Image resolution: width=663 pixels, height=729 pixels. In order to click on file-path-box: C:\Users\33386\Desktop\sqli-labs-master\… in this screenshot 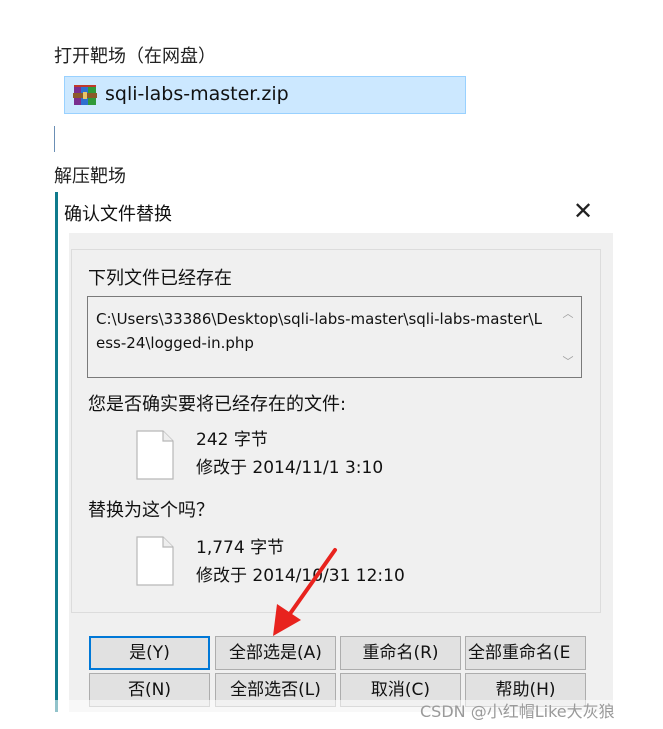, I will do `click(334, 337)`.